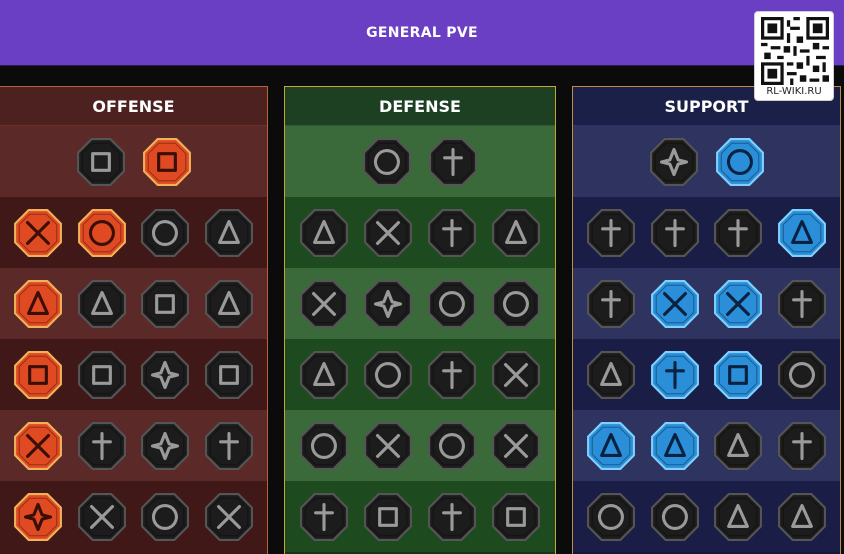 The height and width of the screenshot is (554, 844). Describe the element at coordinates (452, 233) in the screenshot. I see `strongman-icon` at that location.